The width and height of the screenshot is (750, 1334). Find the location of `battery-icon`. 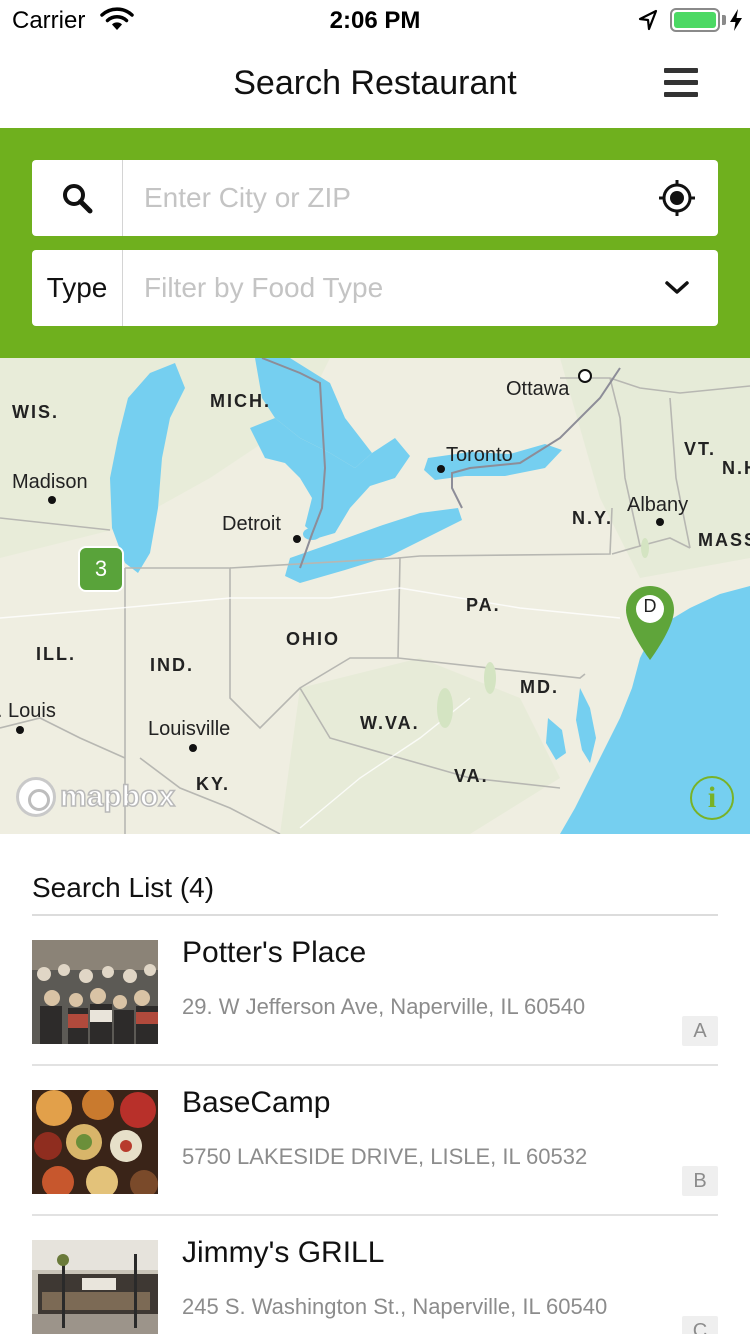

battery-icon is located at coordinates (695, 20).